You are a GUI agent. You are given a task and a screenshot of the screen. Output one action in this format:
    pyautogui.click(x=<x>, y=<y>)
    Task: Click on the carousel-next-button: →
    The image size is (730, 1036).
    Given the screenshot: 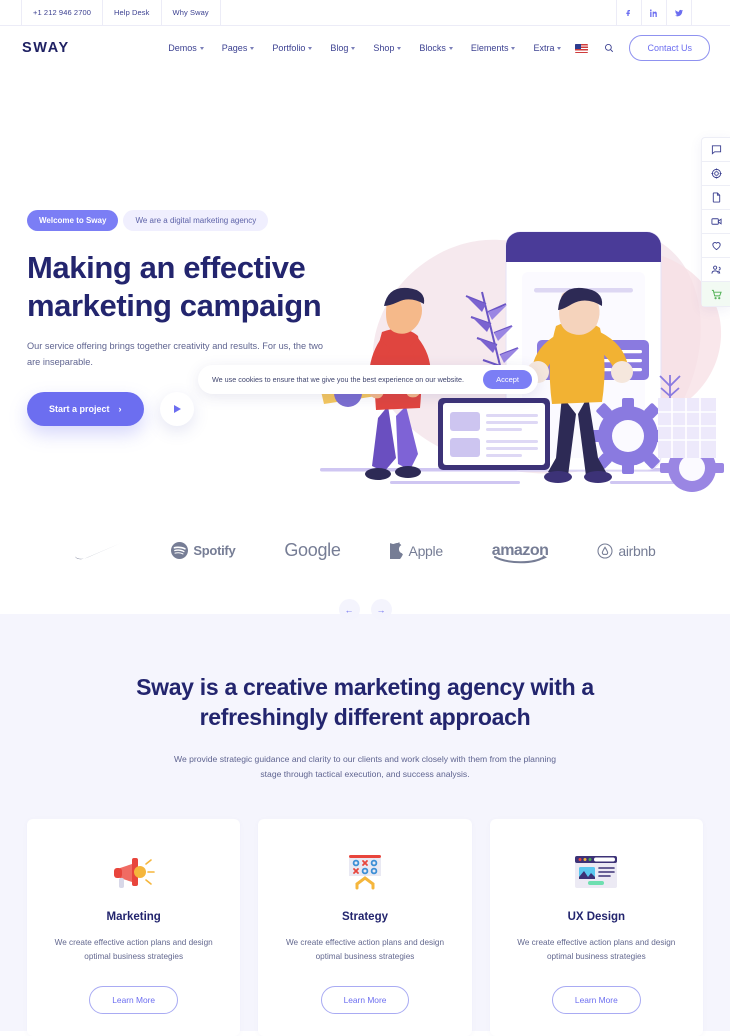 What is the action you would take?
    pyautogui.click(x=381, y=609)
    